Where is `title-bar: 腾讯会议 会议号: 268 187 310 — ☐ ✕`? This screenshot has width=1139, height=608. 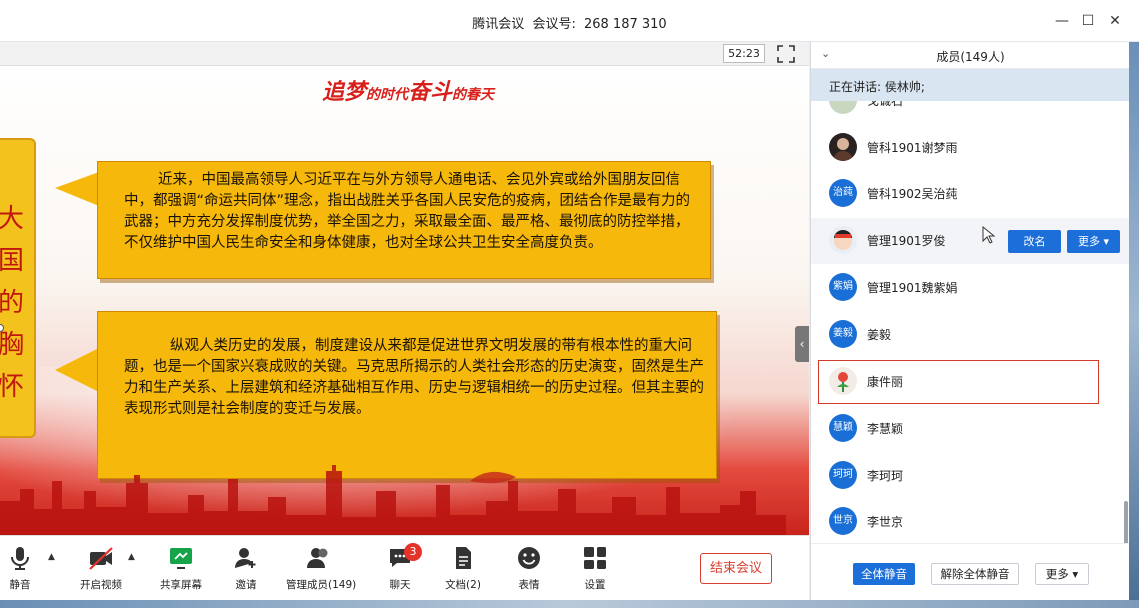
title-bar: 腾讯会议 会议号: 268 187 310 — ☐ ✕ is located at coordinates (569, 21).